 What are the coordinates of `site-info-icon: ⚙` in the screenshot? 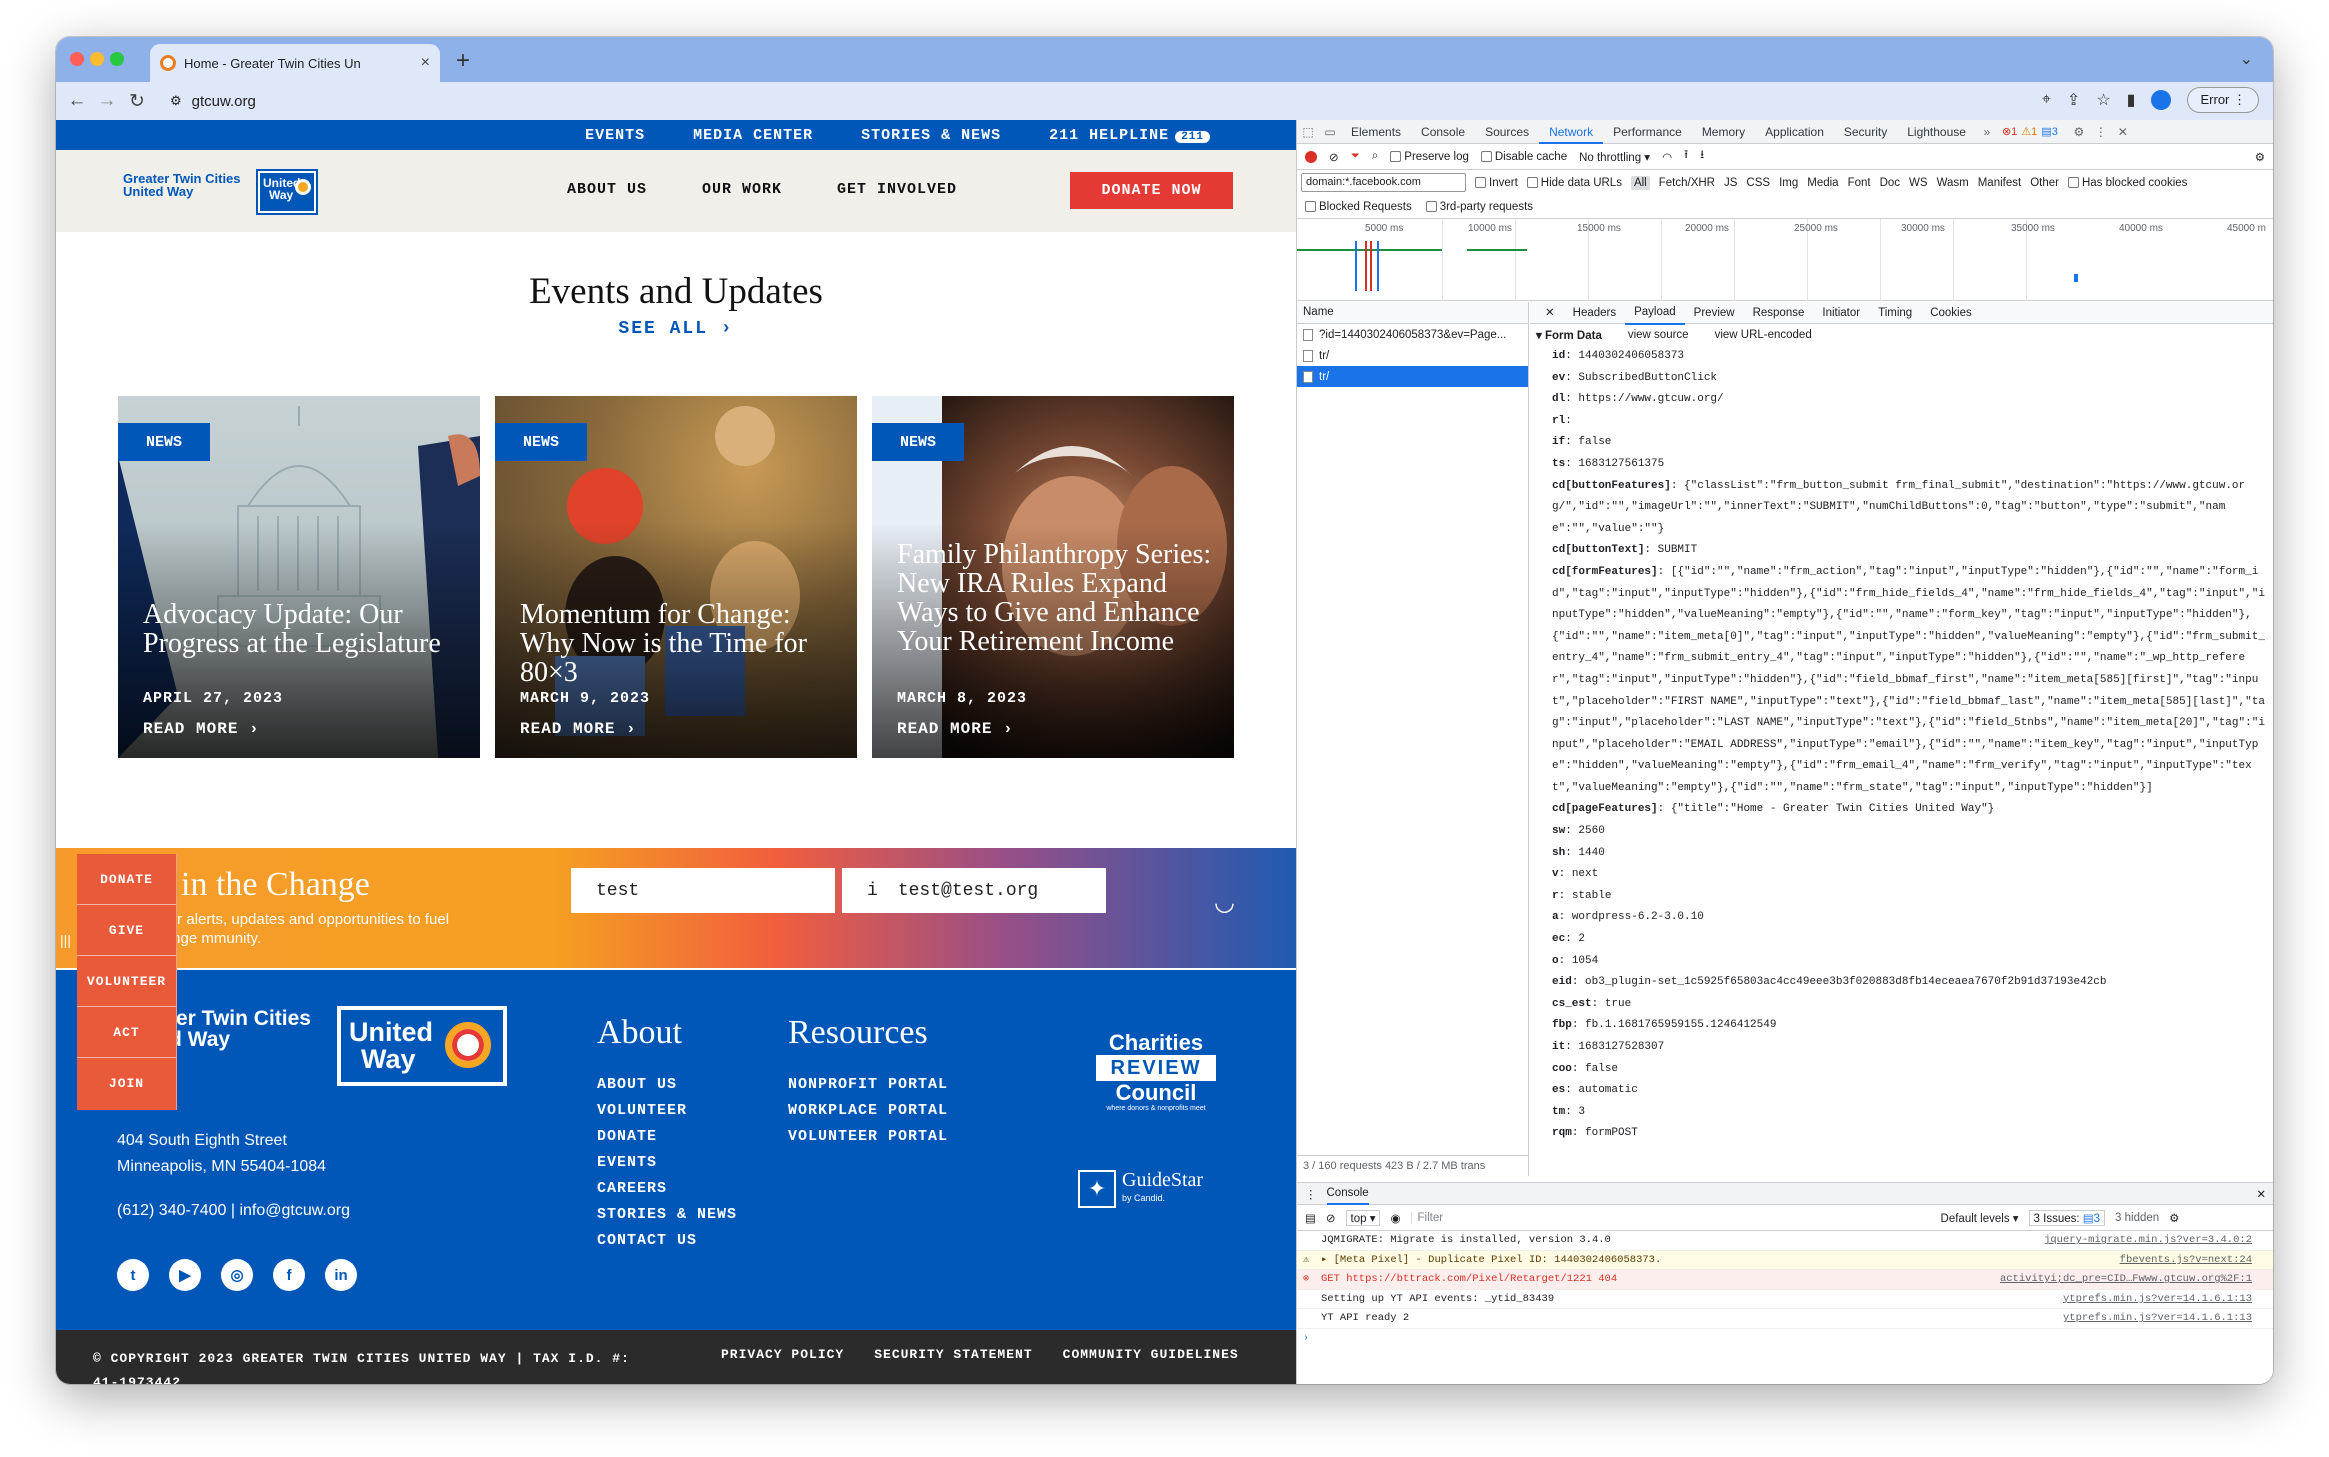 It's located at (176, 101).